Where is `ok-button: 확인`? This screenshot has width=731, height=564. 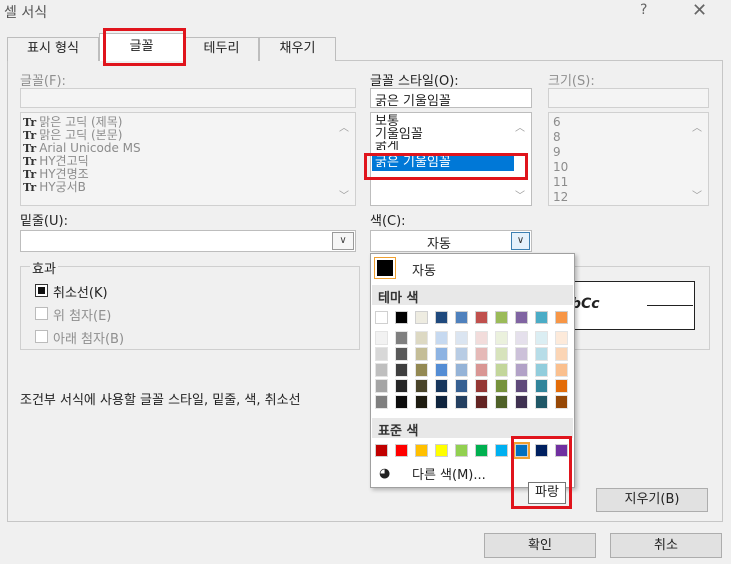
ok-button: 확인 is located at coordinates (540, 545).